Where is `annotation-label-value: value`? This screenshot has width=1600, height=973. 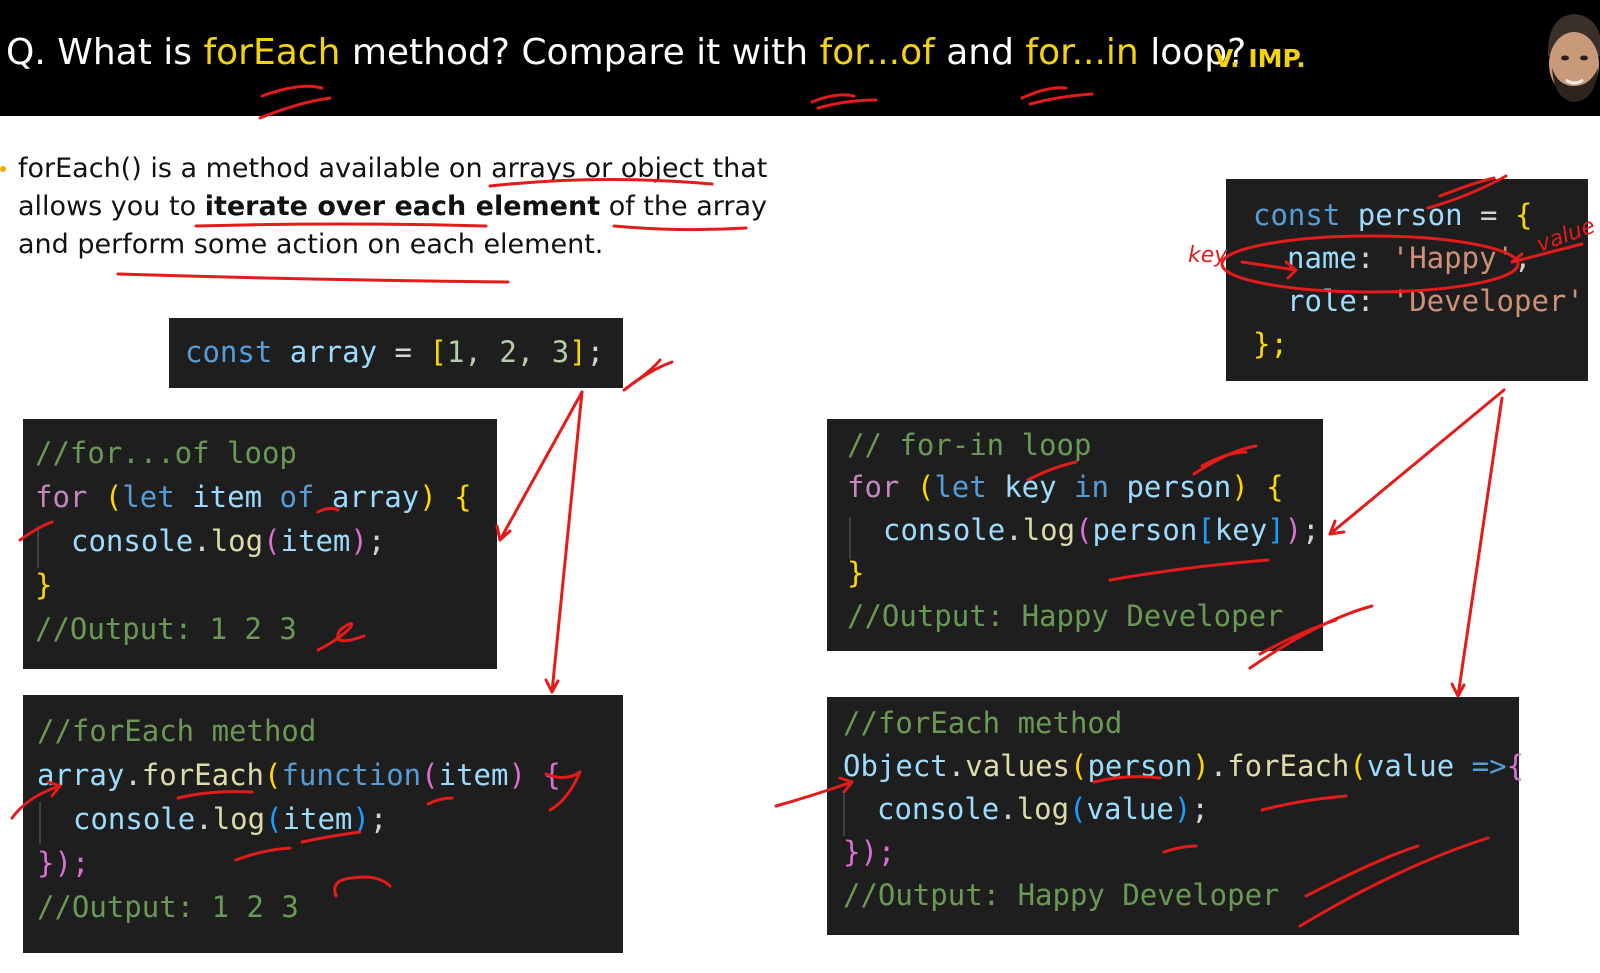 annotation-label-value: value is located at coordinates (1566, 236).